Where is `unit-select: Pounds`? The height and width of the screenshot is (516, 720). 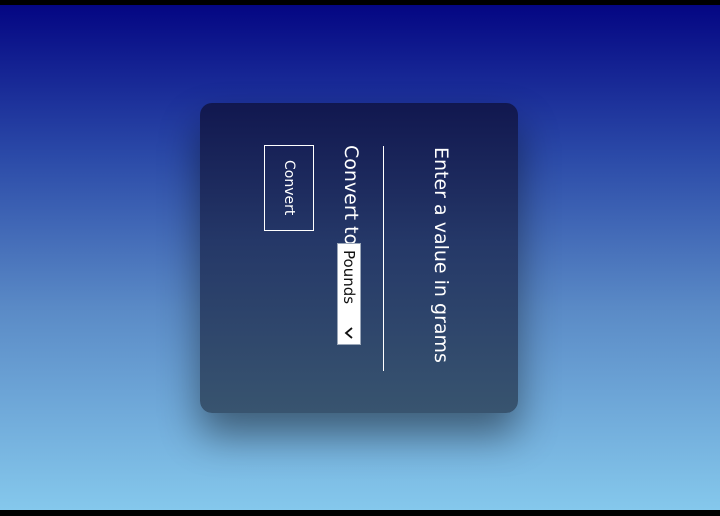
unit-select: Pounds is located at coordinates (349, 294).